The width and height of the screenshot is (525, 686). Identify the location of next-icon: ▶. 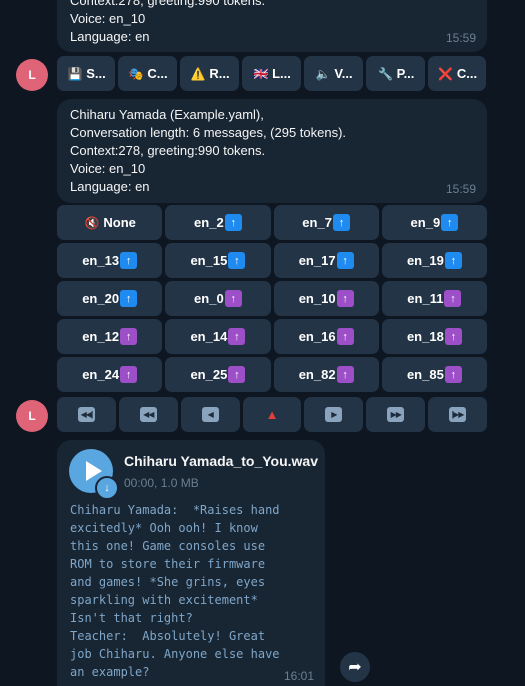
(334, 414).